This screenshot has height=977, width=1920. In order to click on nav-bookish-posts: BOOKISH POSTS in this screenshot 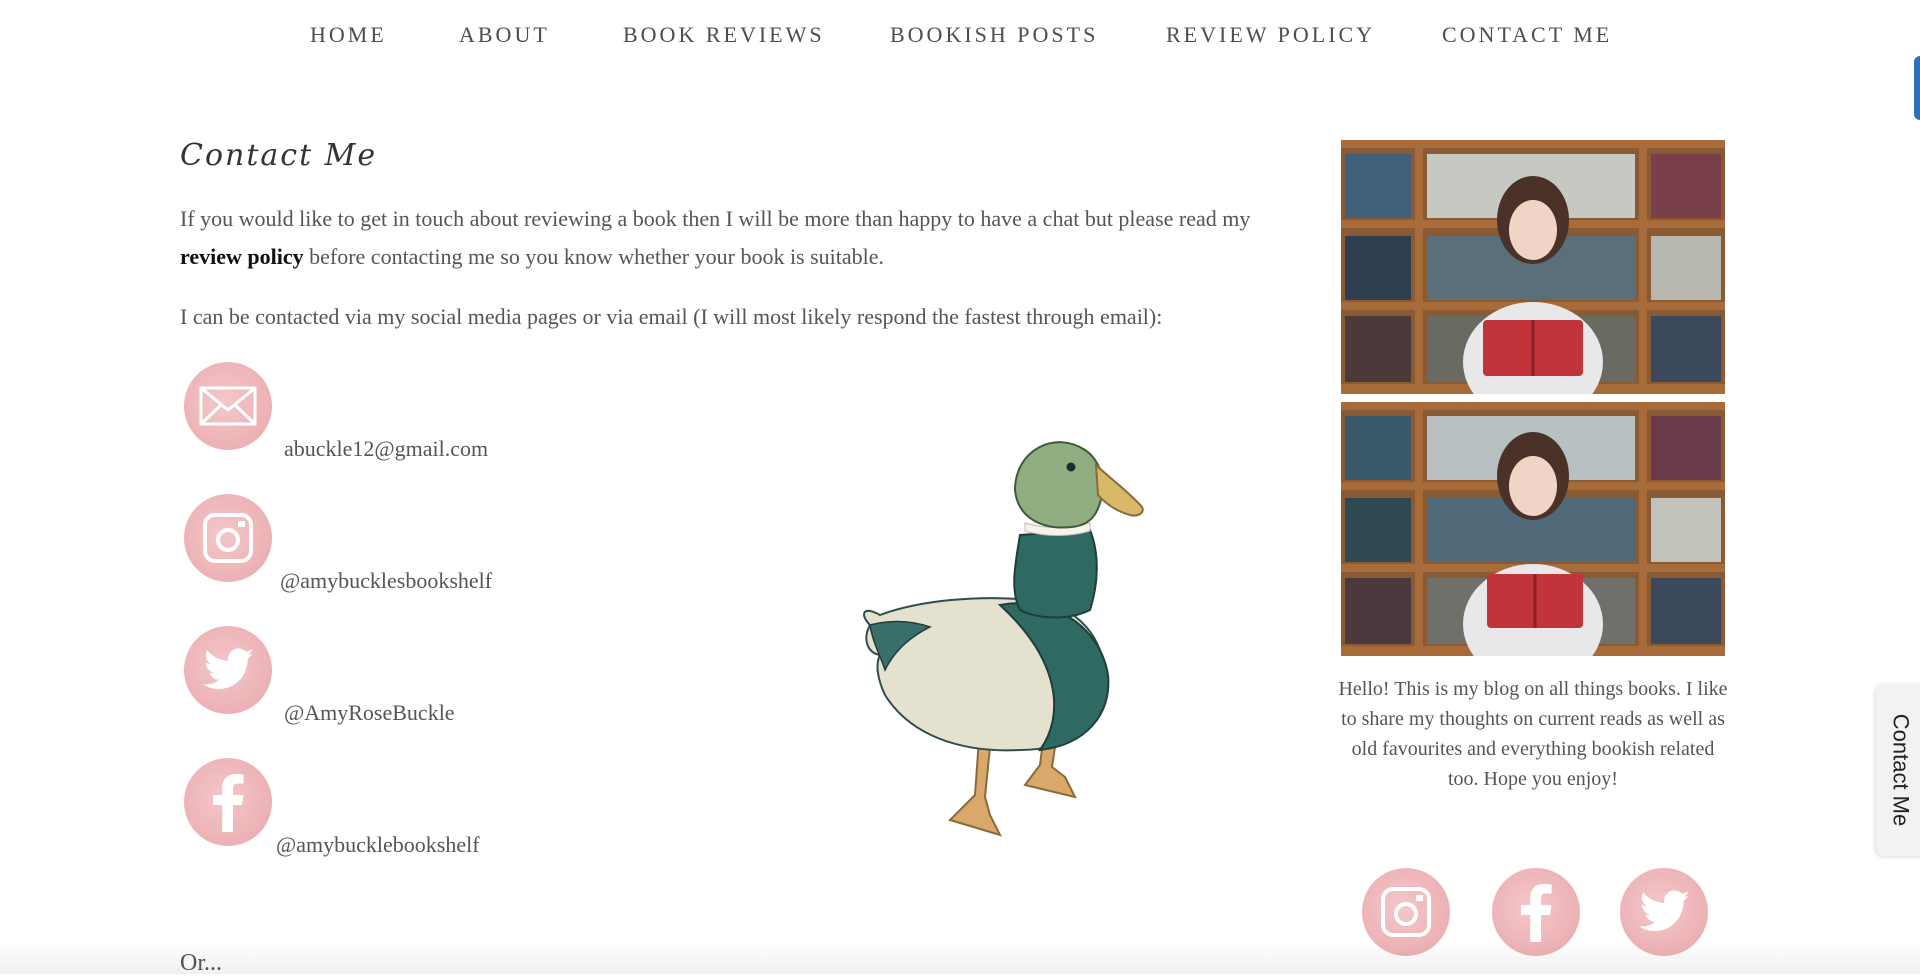, I will do `click(994, 35)`.